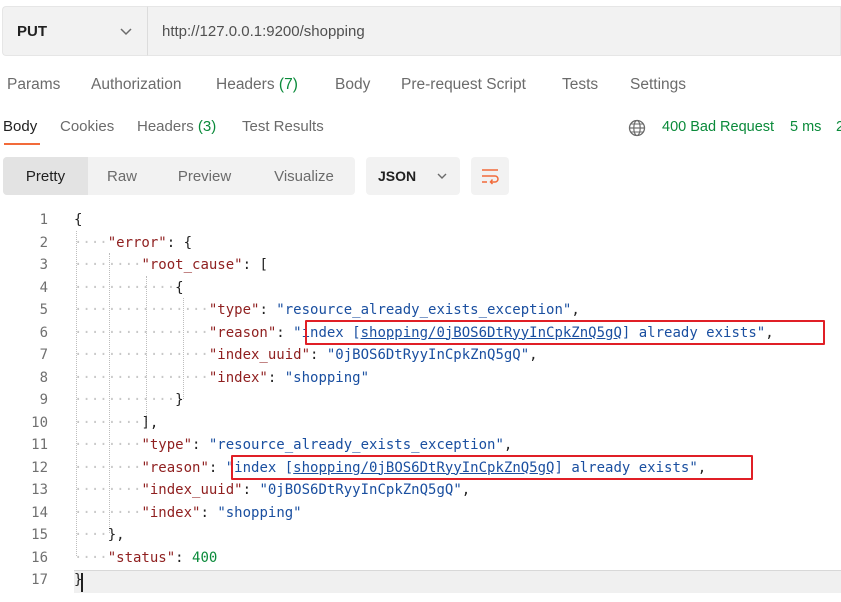 The image size is (841, 602). What do you see at coordinates (33, 85) in the screenshot?
I see `tab-params: Params` at bounding box center [33, 85].